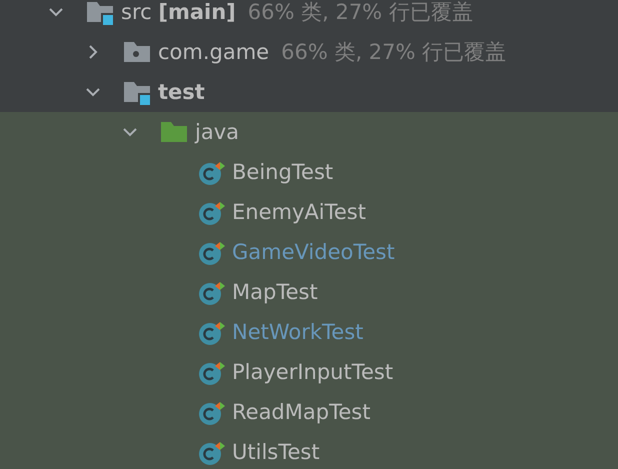 The image size is (618, 469). Describe the element at coordinates (178, 12) in the screenshot. I see `node-label: src [main]` at that location.